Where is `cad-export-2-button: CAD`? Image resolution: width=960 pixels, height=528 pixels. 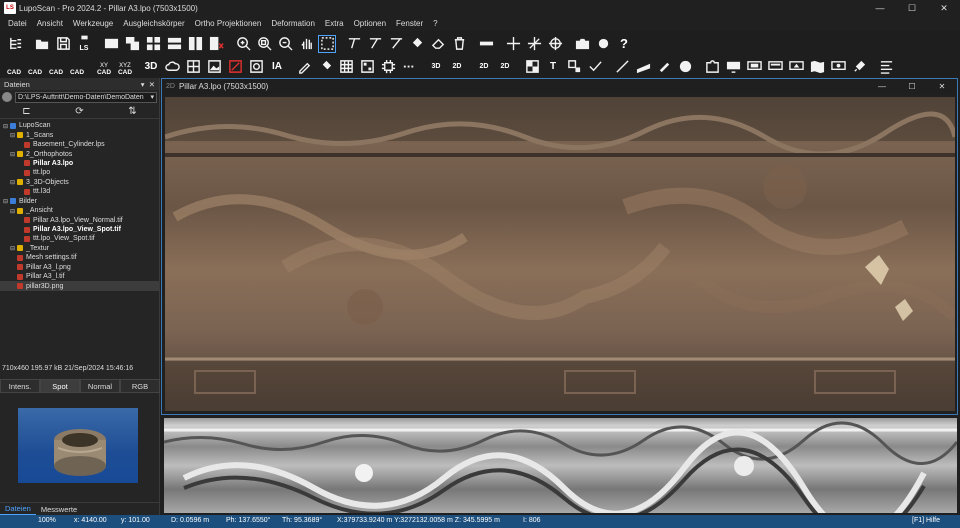 cad-export-2-button: CAD is located at coordinates (35, 67).